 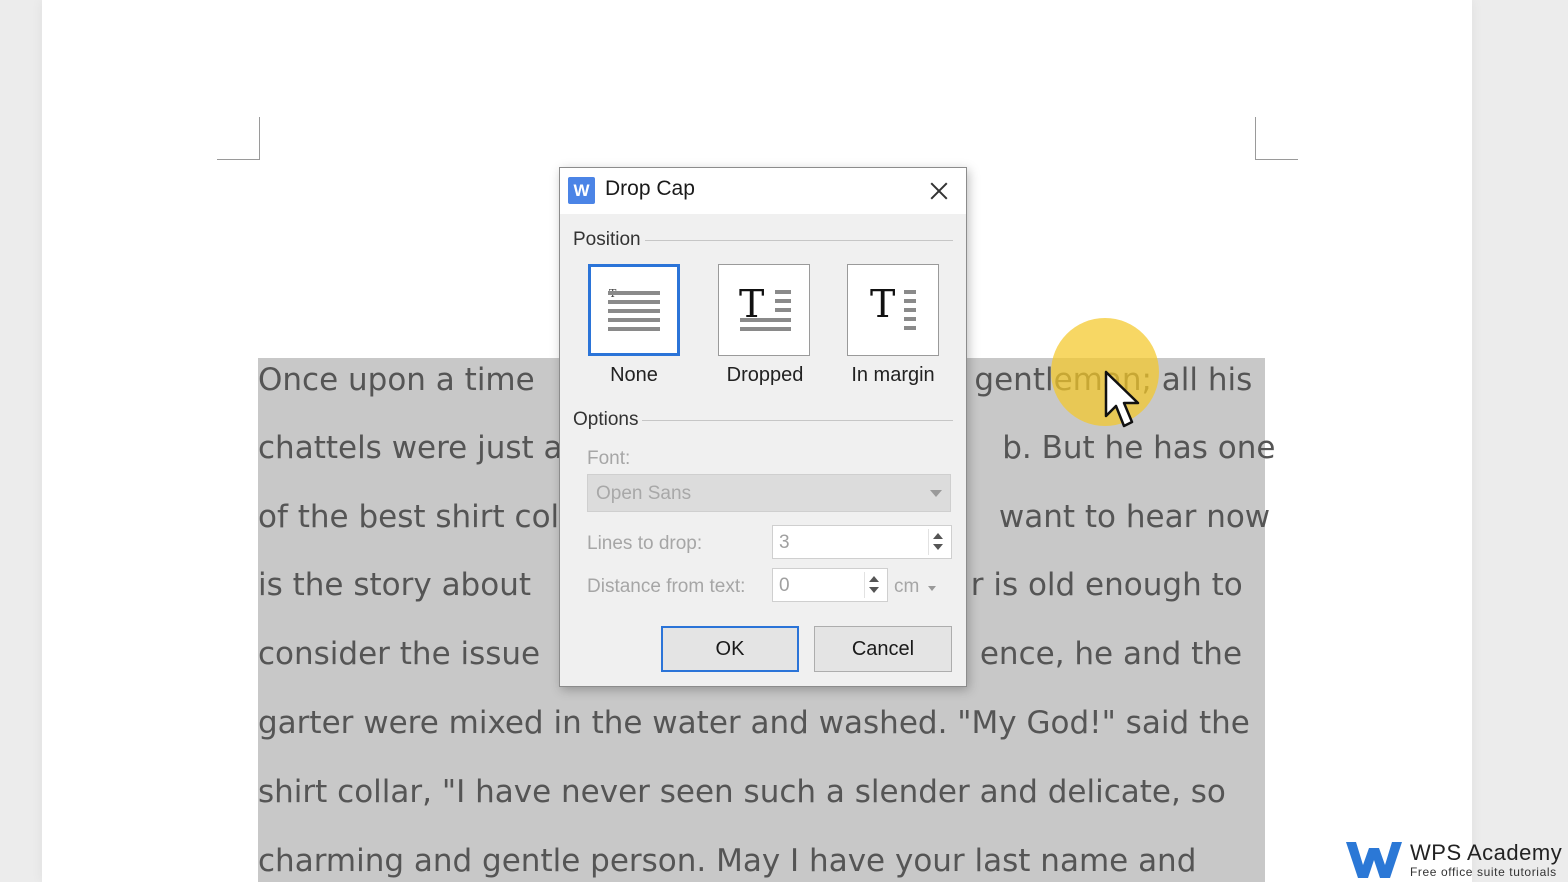 What do you see at coordinates (906, 587) in the screenshot?
I see `distance-unit-dropdown: cm` at bounding box center [906, 587].